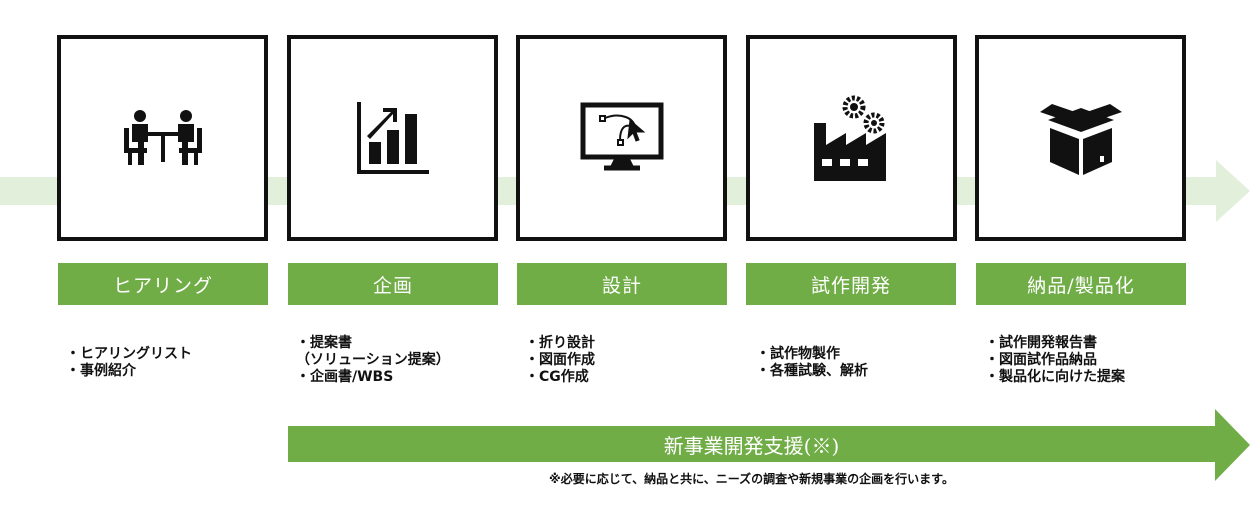 The image size is (1250, 507). I want to click on factory-icon, so click(849, 138).